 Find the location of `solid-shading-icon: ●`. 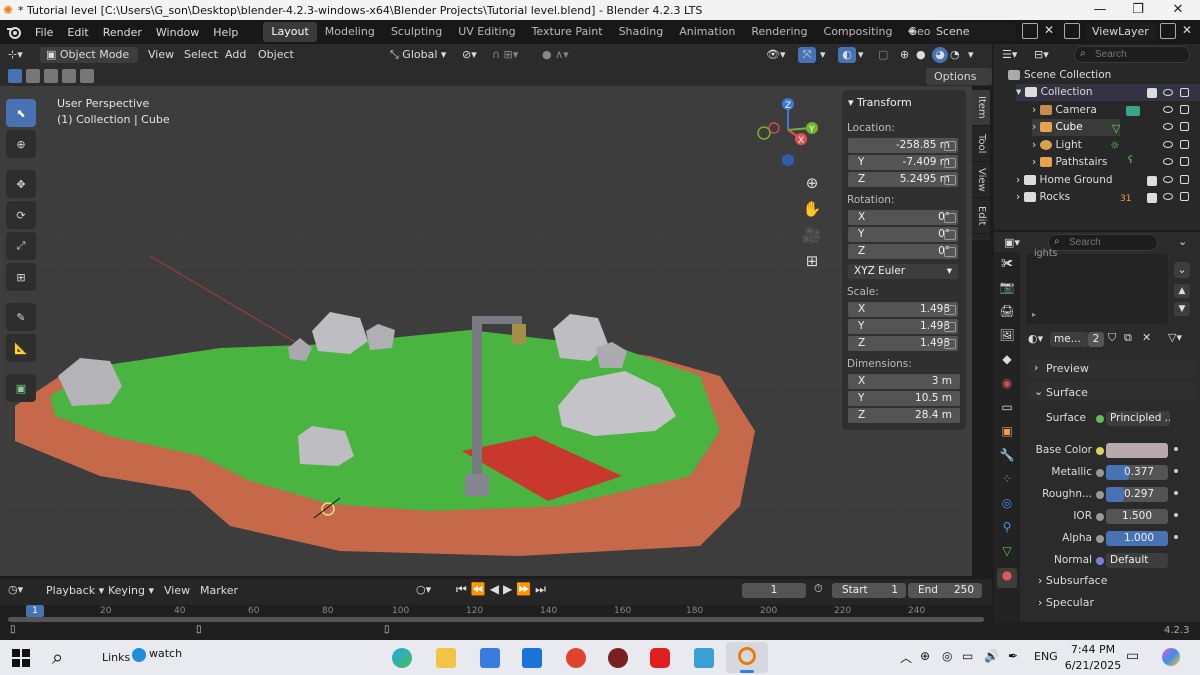

solid-shading-icon: ● is located at coordinates (921, 55).